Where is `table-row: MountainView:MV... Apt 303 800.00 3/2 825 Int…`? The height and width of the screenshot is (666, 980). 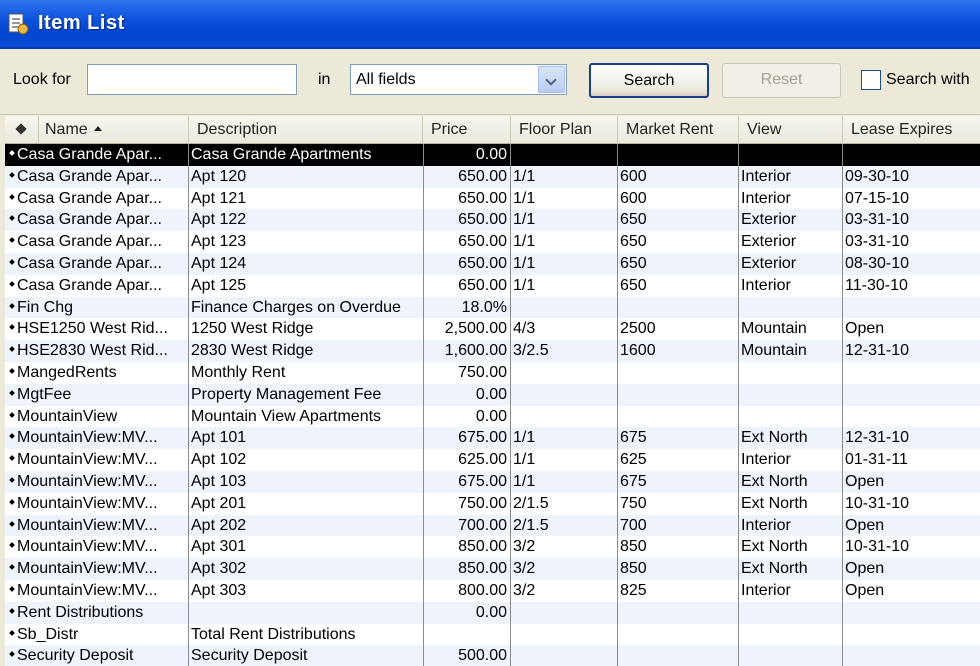
table-row: MountainView:MV... Apt 303 800.00 3/2 825 Int… is located at coordinates (492, 591).